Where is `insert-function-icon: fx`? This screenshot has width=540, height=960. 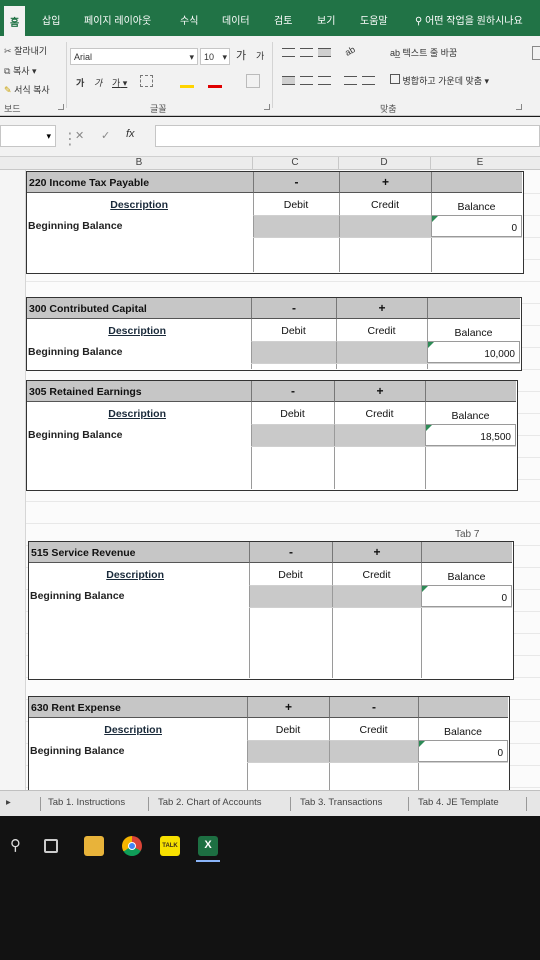
insert-function-icon: fx is located at coordinates (130, 134).